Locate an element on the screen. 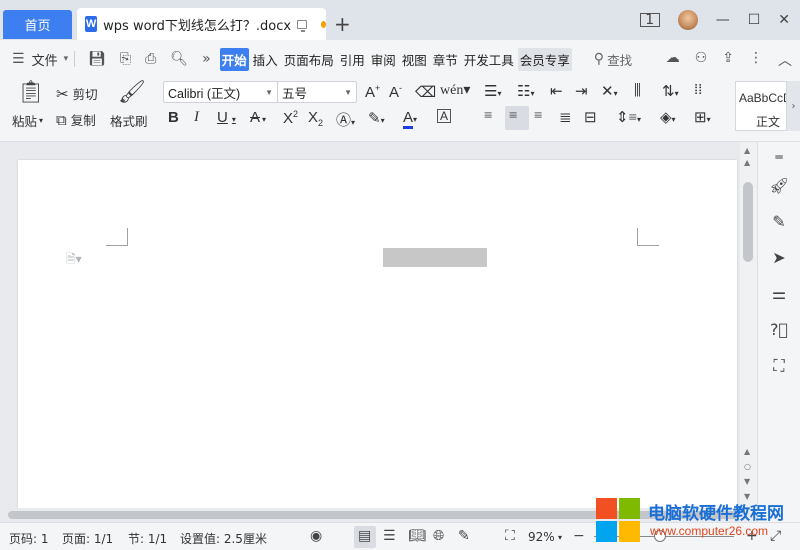 The width and height of the screenshot is (800, 550). align-center-icon: ≡ is located at coordinates (513, 116).